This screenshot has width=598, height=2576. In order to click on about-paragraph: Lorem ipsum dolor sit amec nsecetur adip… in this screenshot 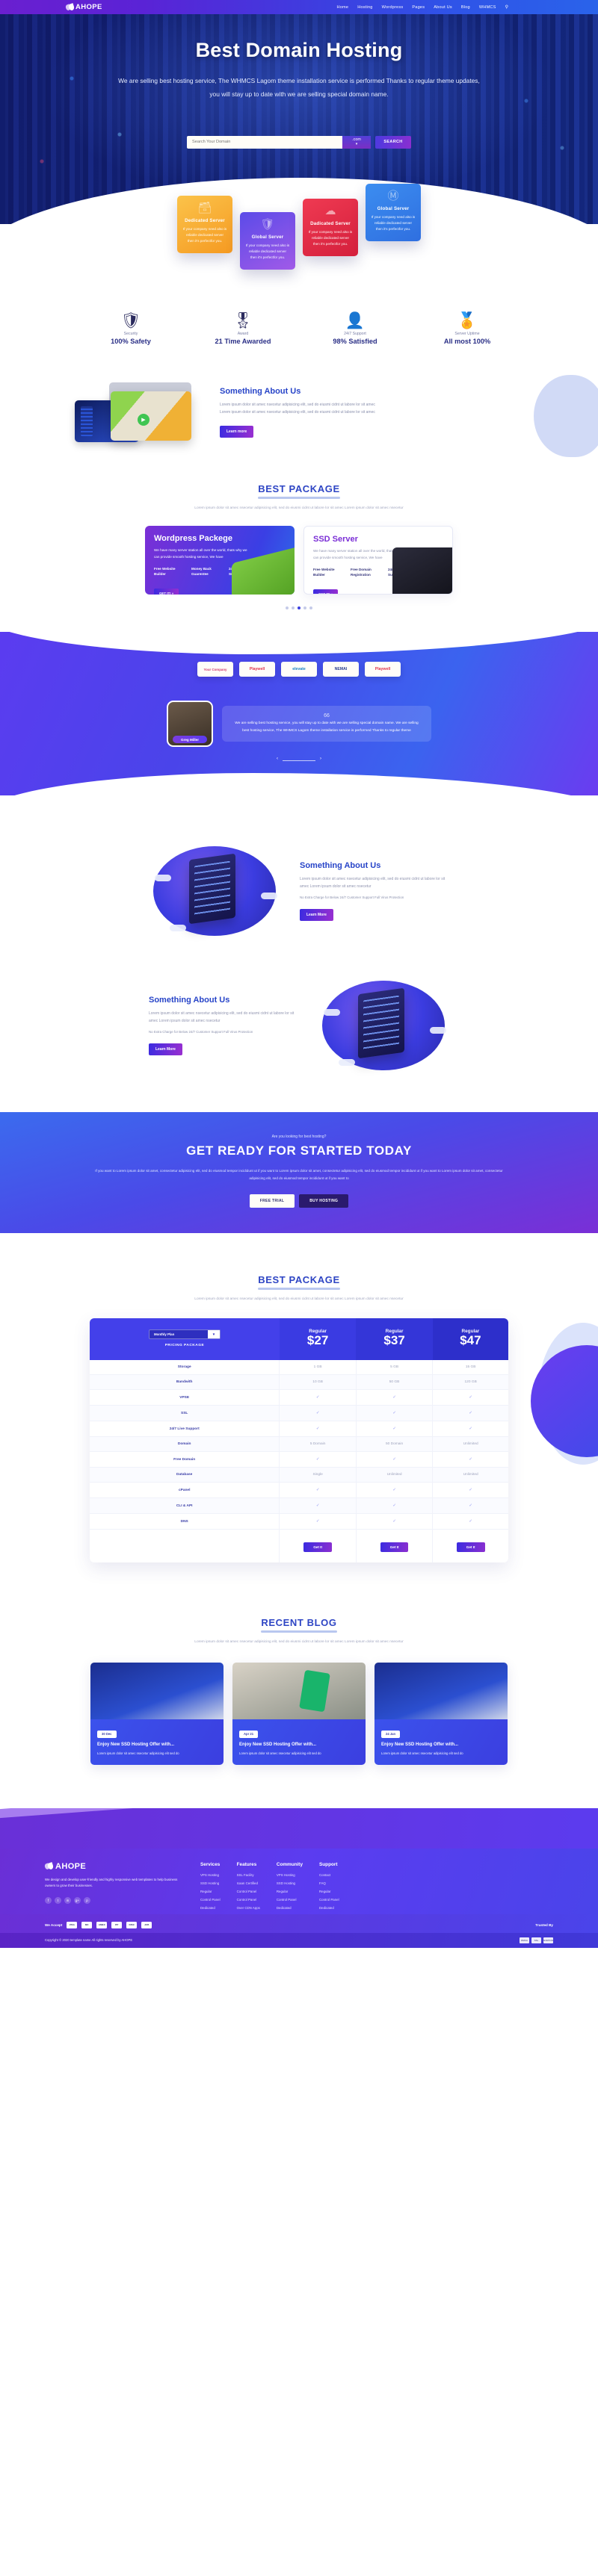, I will do `click(297, 409)`.